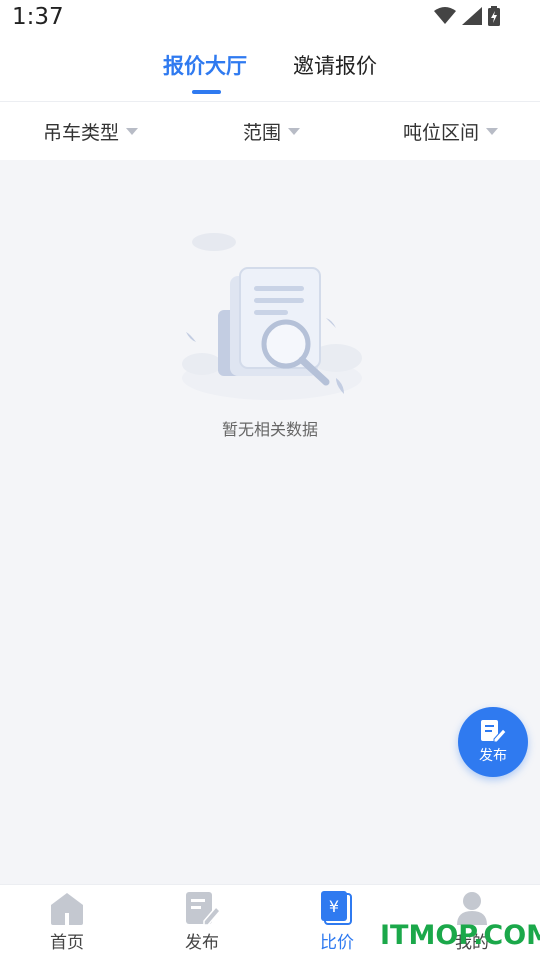 Image resolution: width=540 pixels, height=960 pixels. I want to click on filter-bar: 吊车类型 范围 吨位区间, so click(270, 131).